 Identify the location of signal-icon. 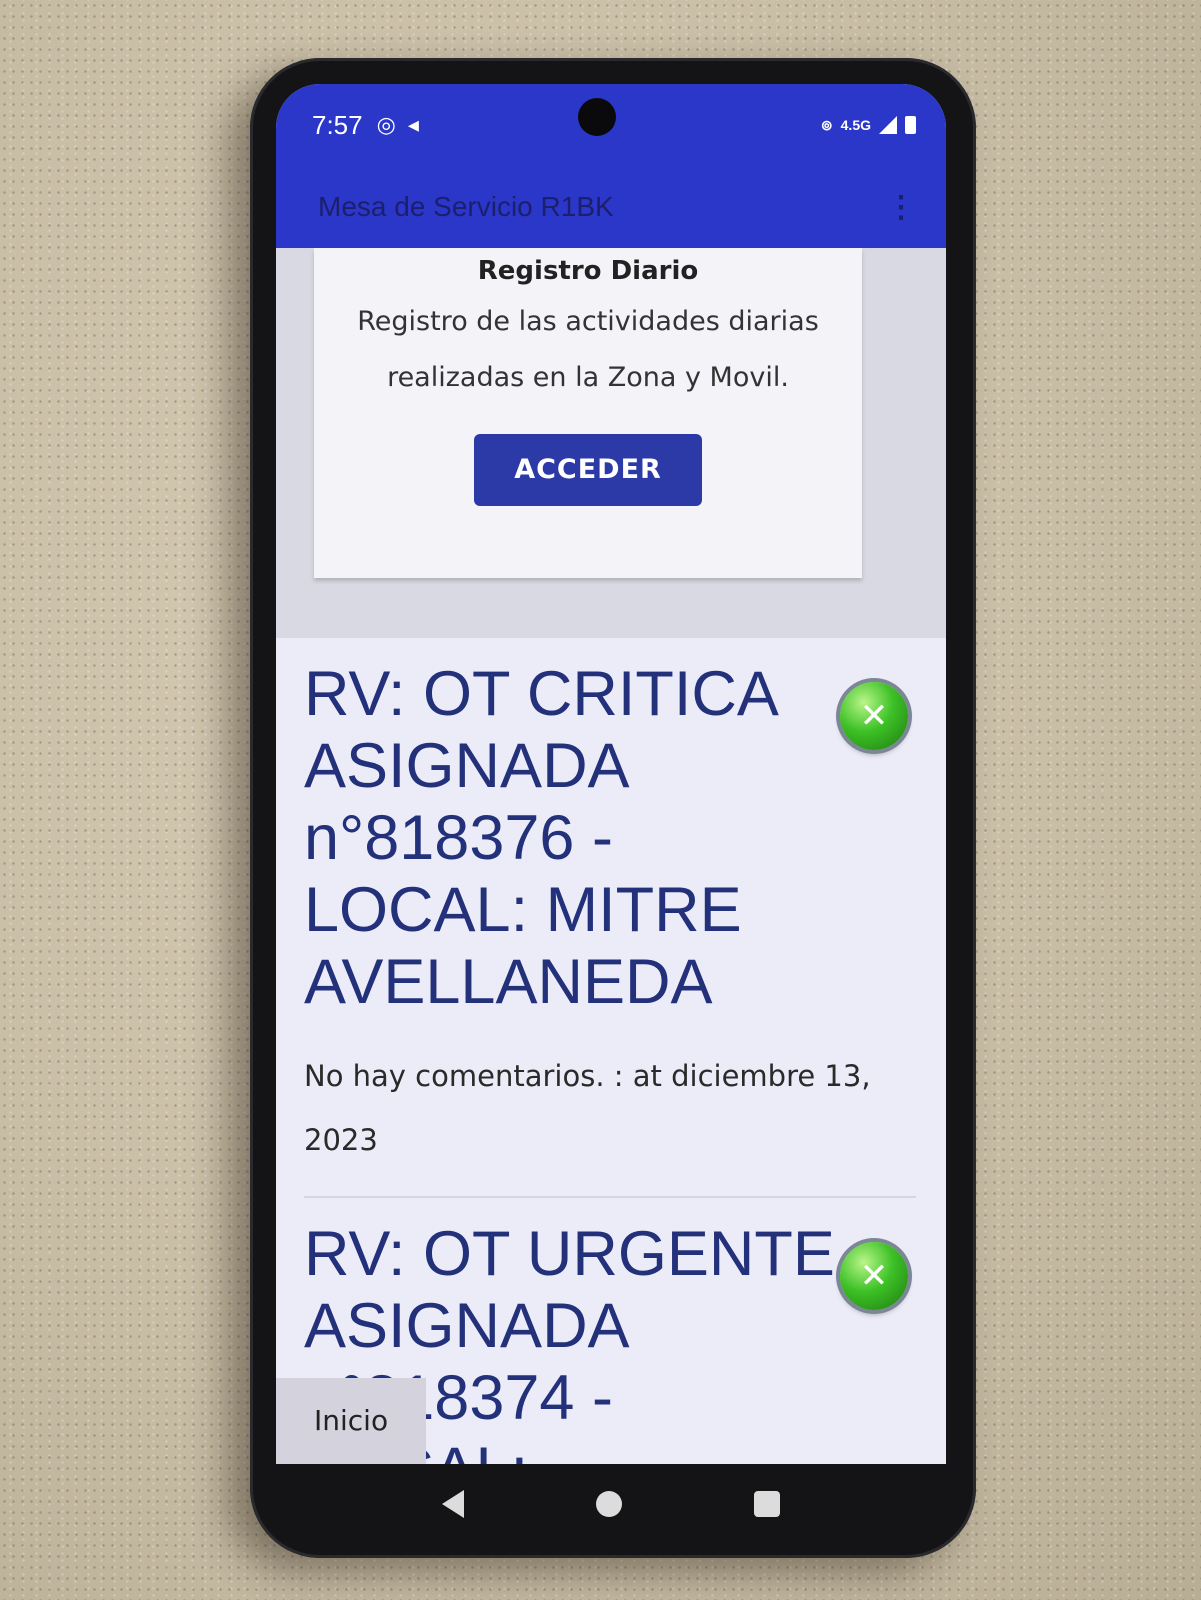
(888, 125).